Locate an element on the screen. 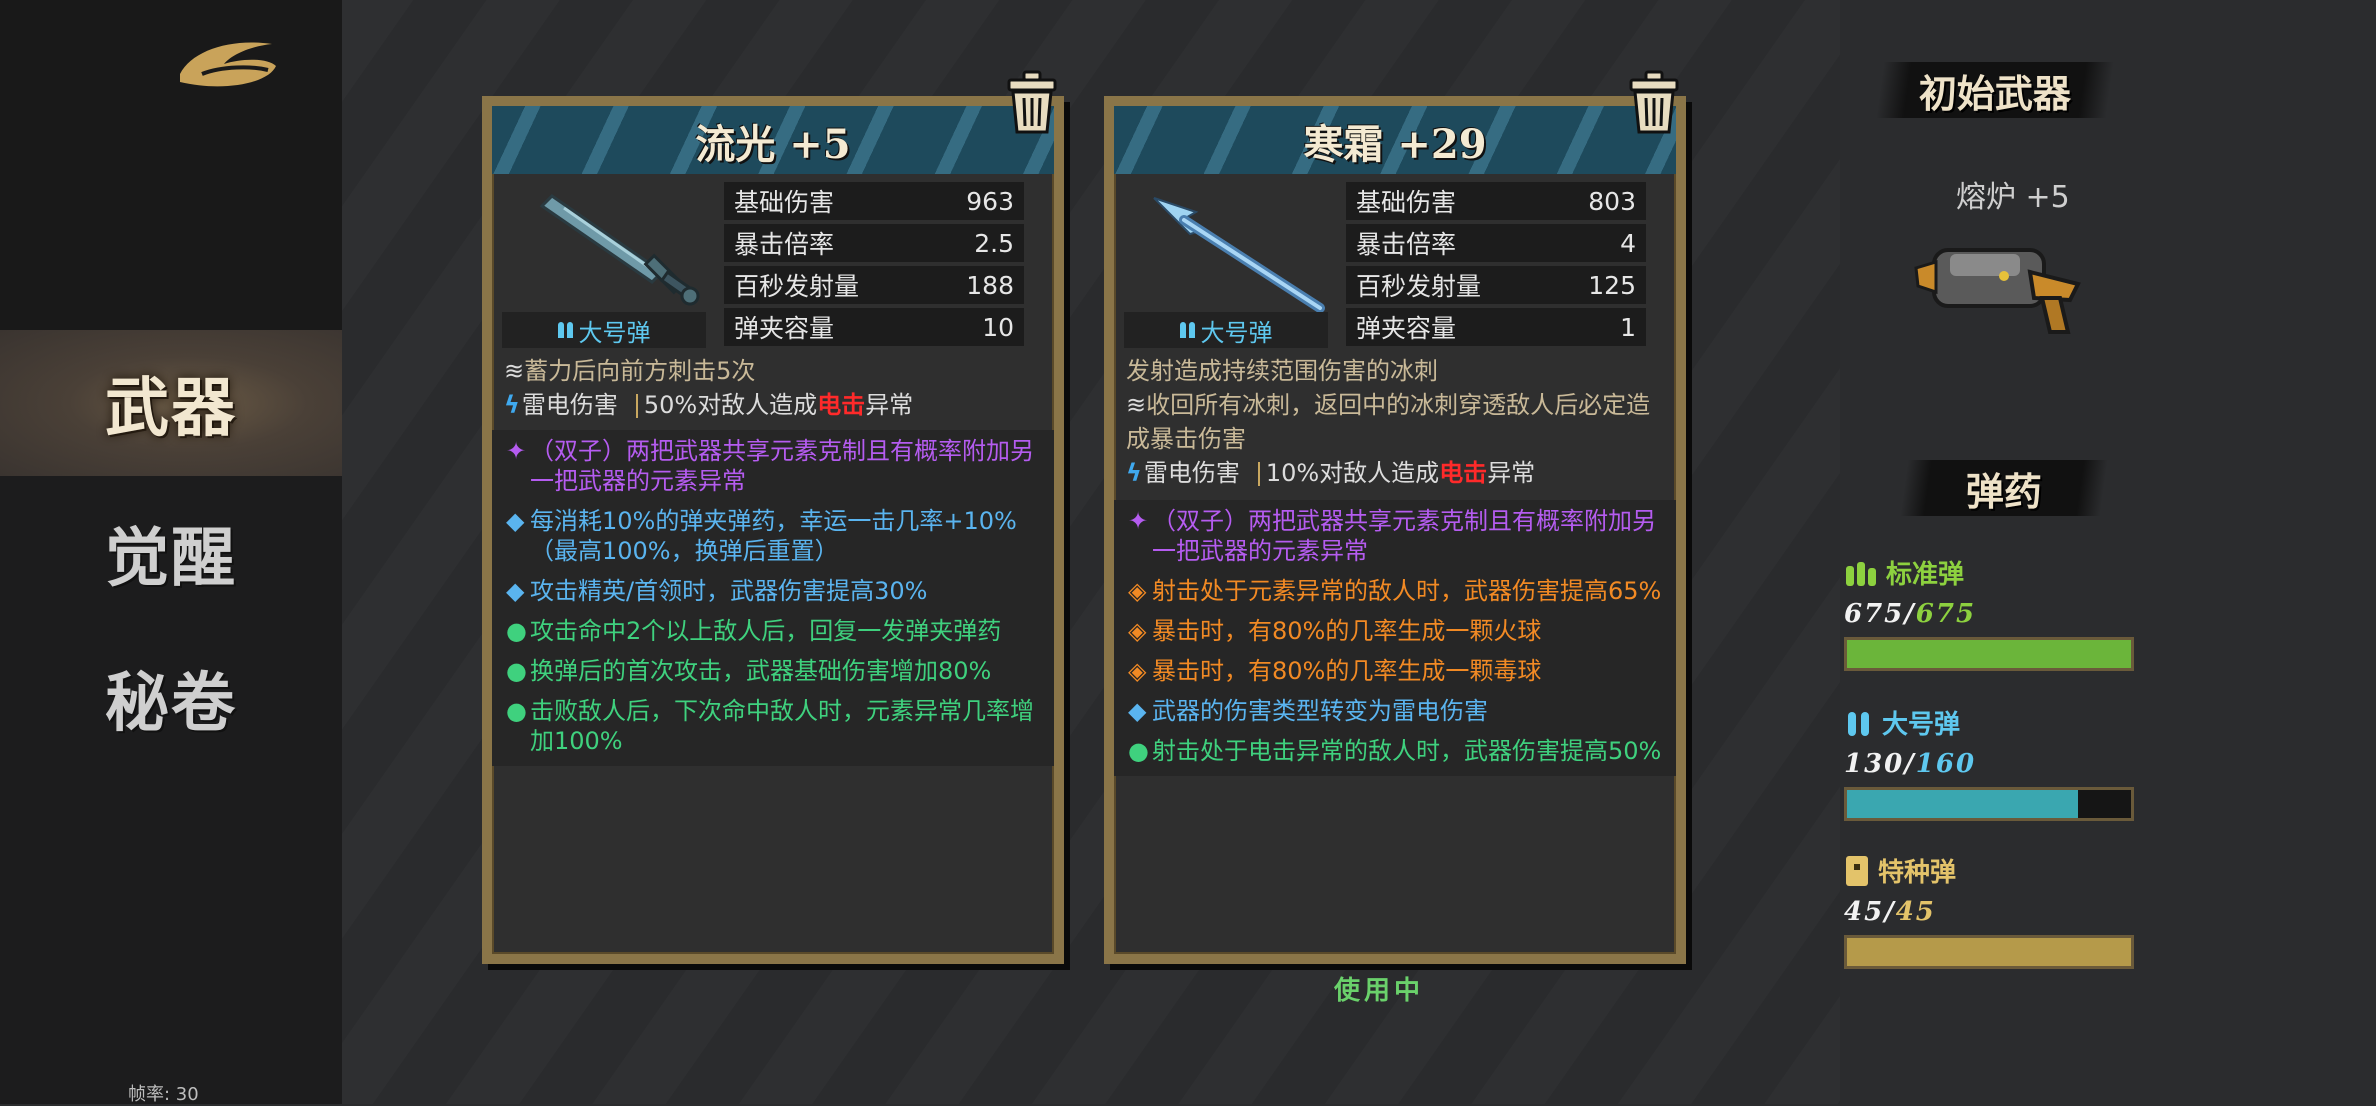 The width and height of the screenshot is (2376, 1106). trait-item: ◆ 每消耗10%的弹夹弹药，幸运一击几率+10%（最高100%，换弹后重置） is located at coordinates (773, 536).